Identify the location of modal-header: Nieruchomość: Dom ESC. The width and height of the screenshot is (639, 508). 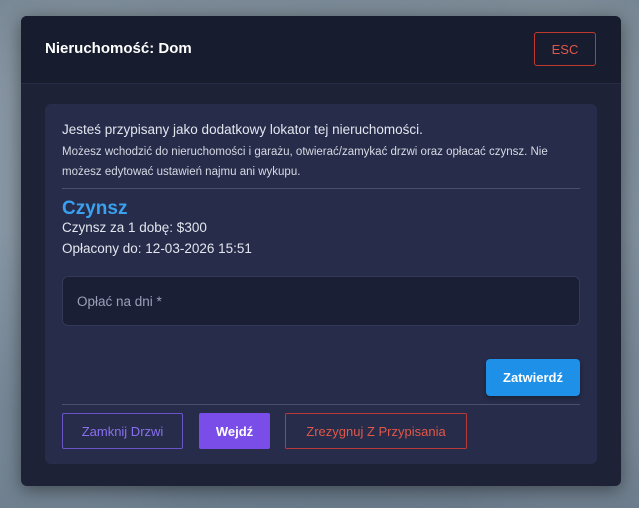
(321, 50).